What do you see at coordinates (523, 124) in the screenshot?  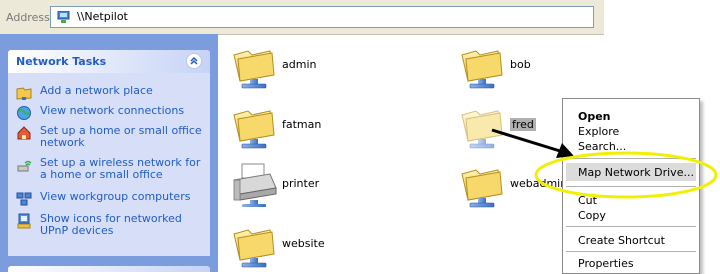 I see `item-label: fred` at bounding box center [523, 124].